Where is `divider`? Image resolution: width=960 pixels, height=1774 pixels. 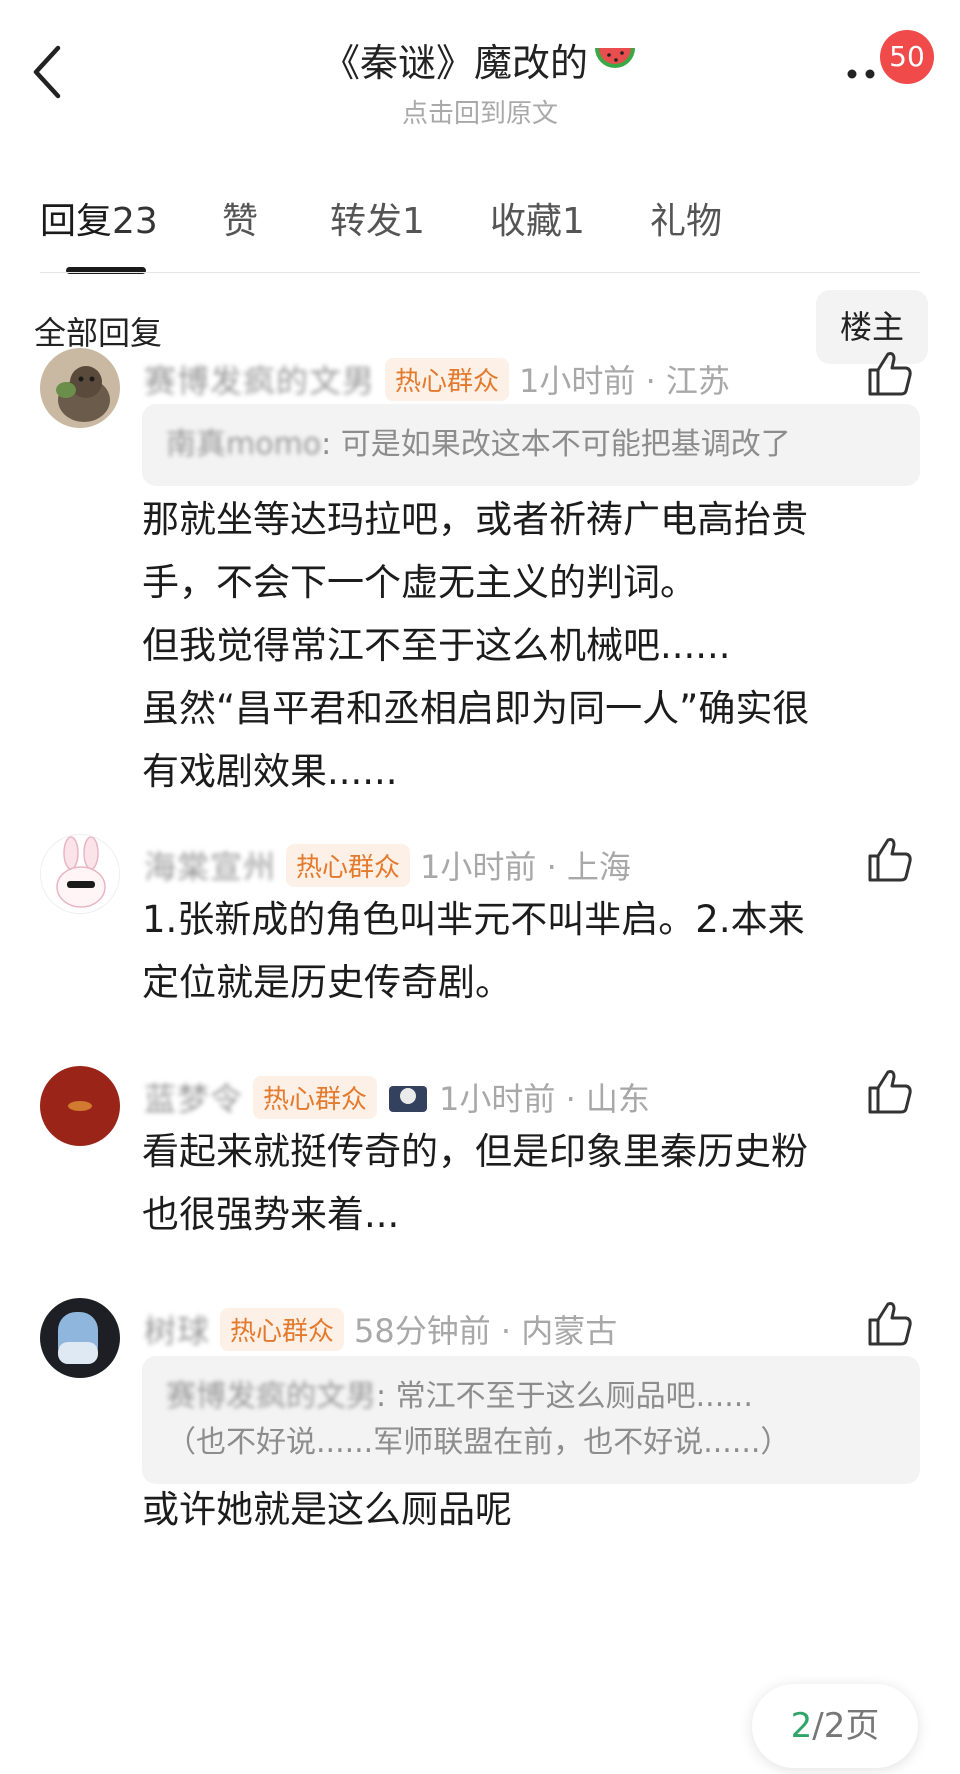 divider is located at coordinates (480, 272).